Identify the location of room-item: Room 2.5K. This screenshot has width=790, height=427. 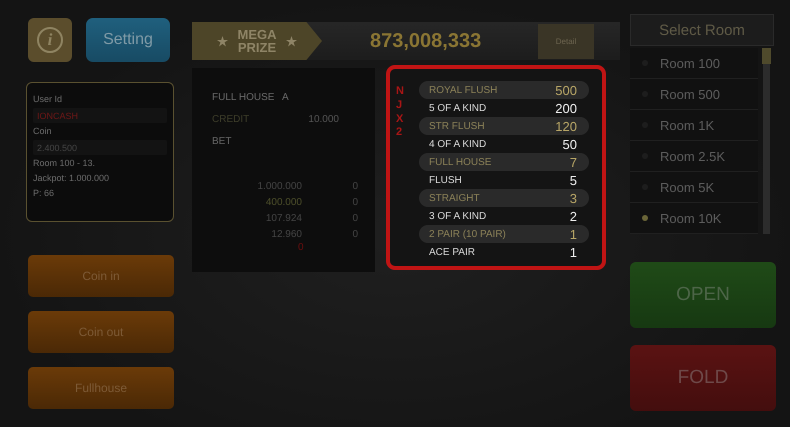
(694, 156).